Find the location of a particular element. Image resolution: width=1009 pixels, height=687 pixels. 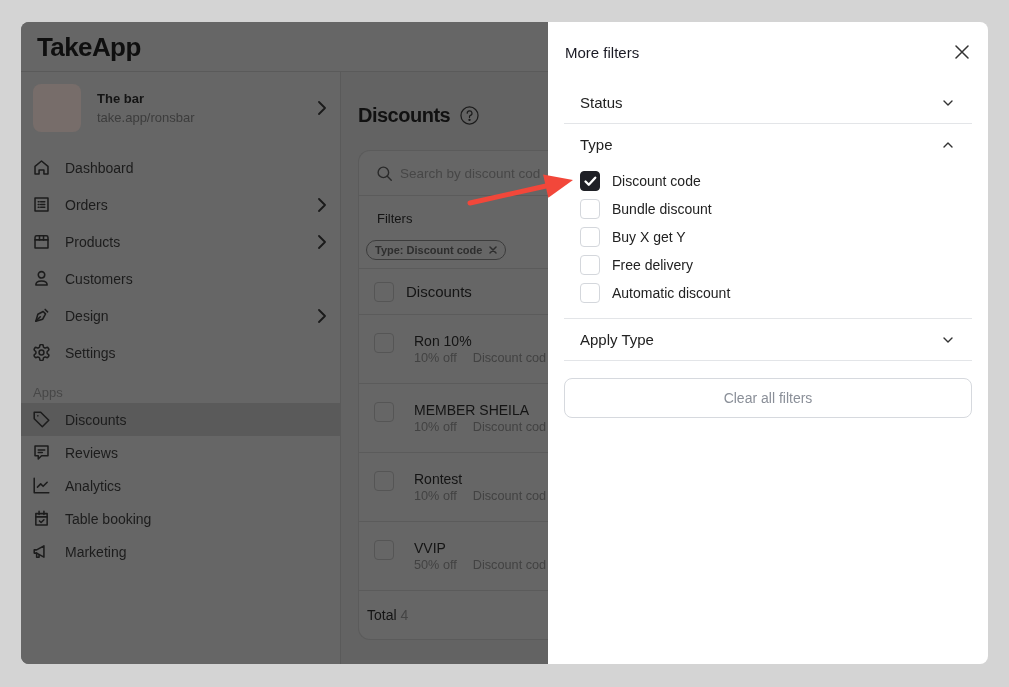

total-label: Total is located at coordinates (382, 615).